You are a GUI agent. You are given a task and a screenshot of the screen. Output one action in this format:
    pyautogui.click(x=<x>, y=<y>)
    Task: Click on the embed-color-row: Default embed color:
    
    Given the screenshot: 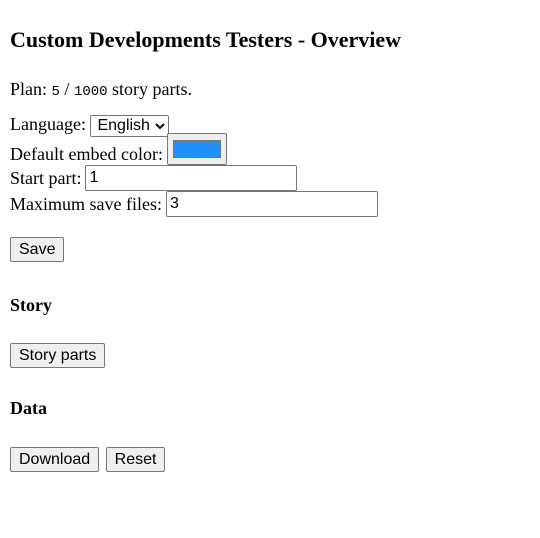 What is the action you would take?
    pyautogui.click(x=270, y=149)
    